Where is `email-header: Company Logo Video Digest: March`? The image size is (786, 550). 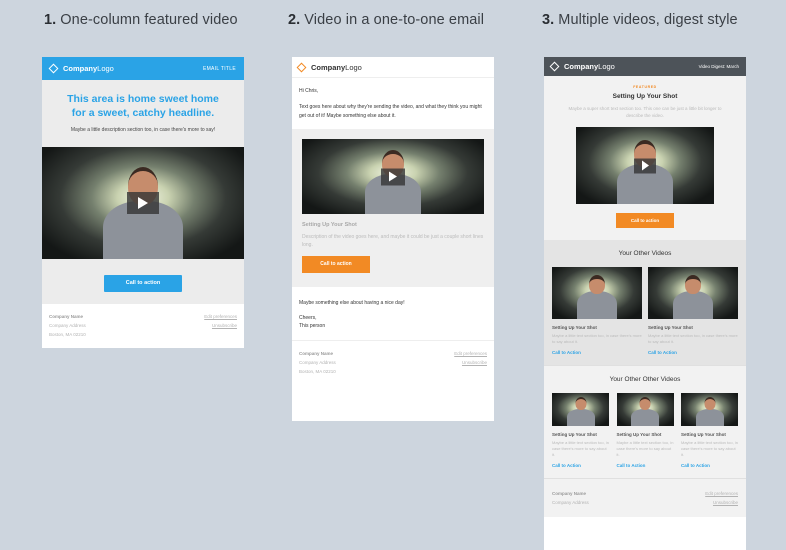 email-header: Company Logo Video Digest: March is located at coordinates (645, 66).